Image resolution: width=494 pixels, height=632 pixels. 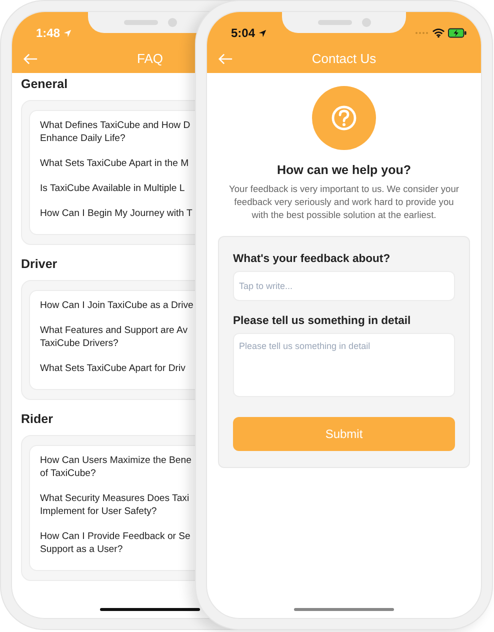 I want to click on signal-icon, so click(x=422, y=33).